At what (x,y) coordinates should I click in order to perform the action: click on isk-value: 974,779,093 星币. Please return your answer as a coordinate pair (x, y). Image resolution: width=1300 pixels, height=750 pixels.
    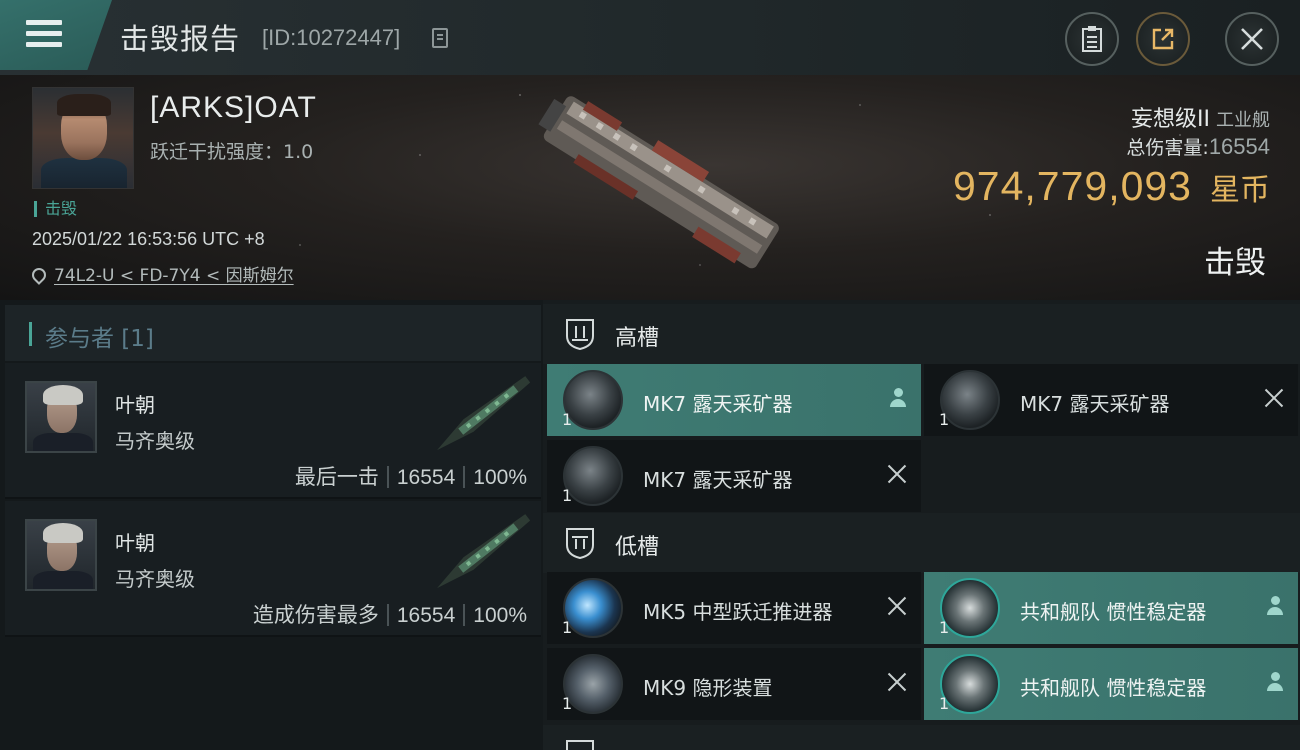
    Looking at the image, I should click on (1111, 186).